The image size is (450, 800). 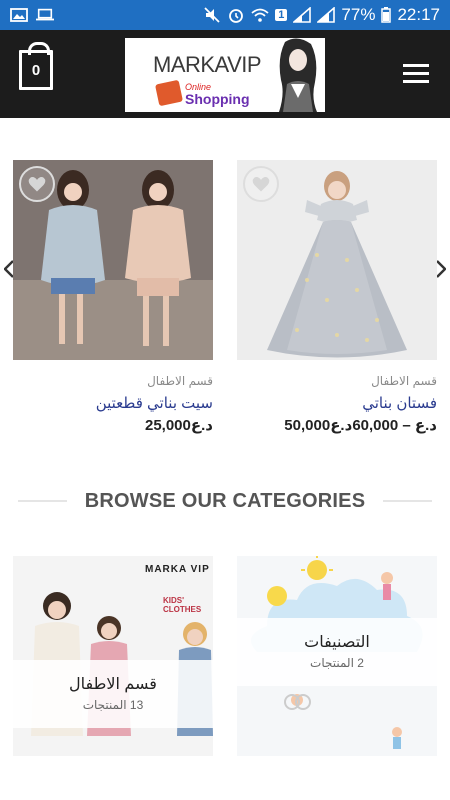 I want to click on signal-2-icon, so click(x=326, y=15).